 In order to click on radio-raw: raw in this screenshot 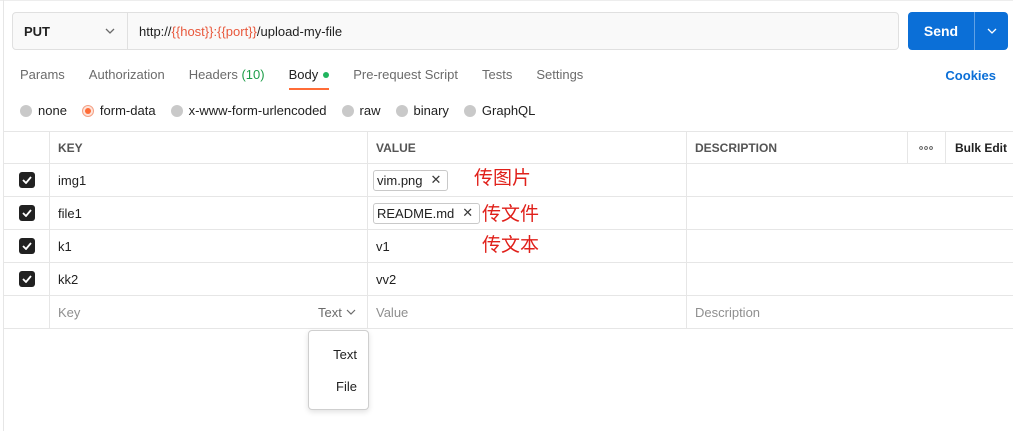, I will do `click(361, 110)`.